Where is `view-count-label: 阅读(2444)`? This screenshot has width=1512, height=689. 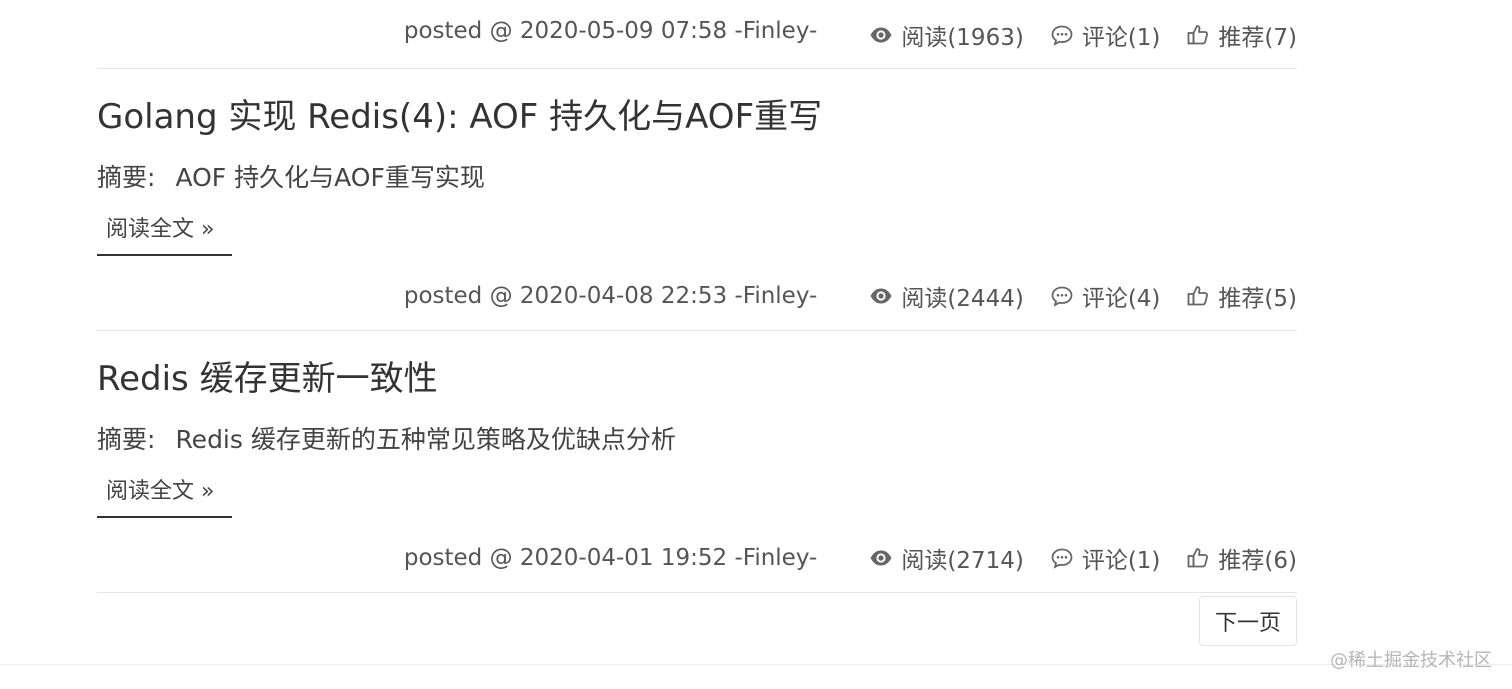
view-count-label: 阅读(2444) is located at coordinates (962, 299).